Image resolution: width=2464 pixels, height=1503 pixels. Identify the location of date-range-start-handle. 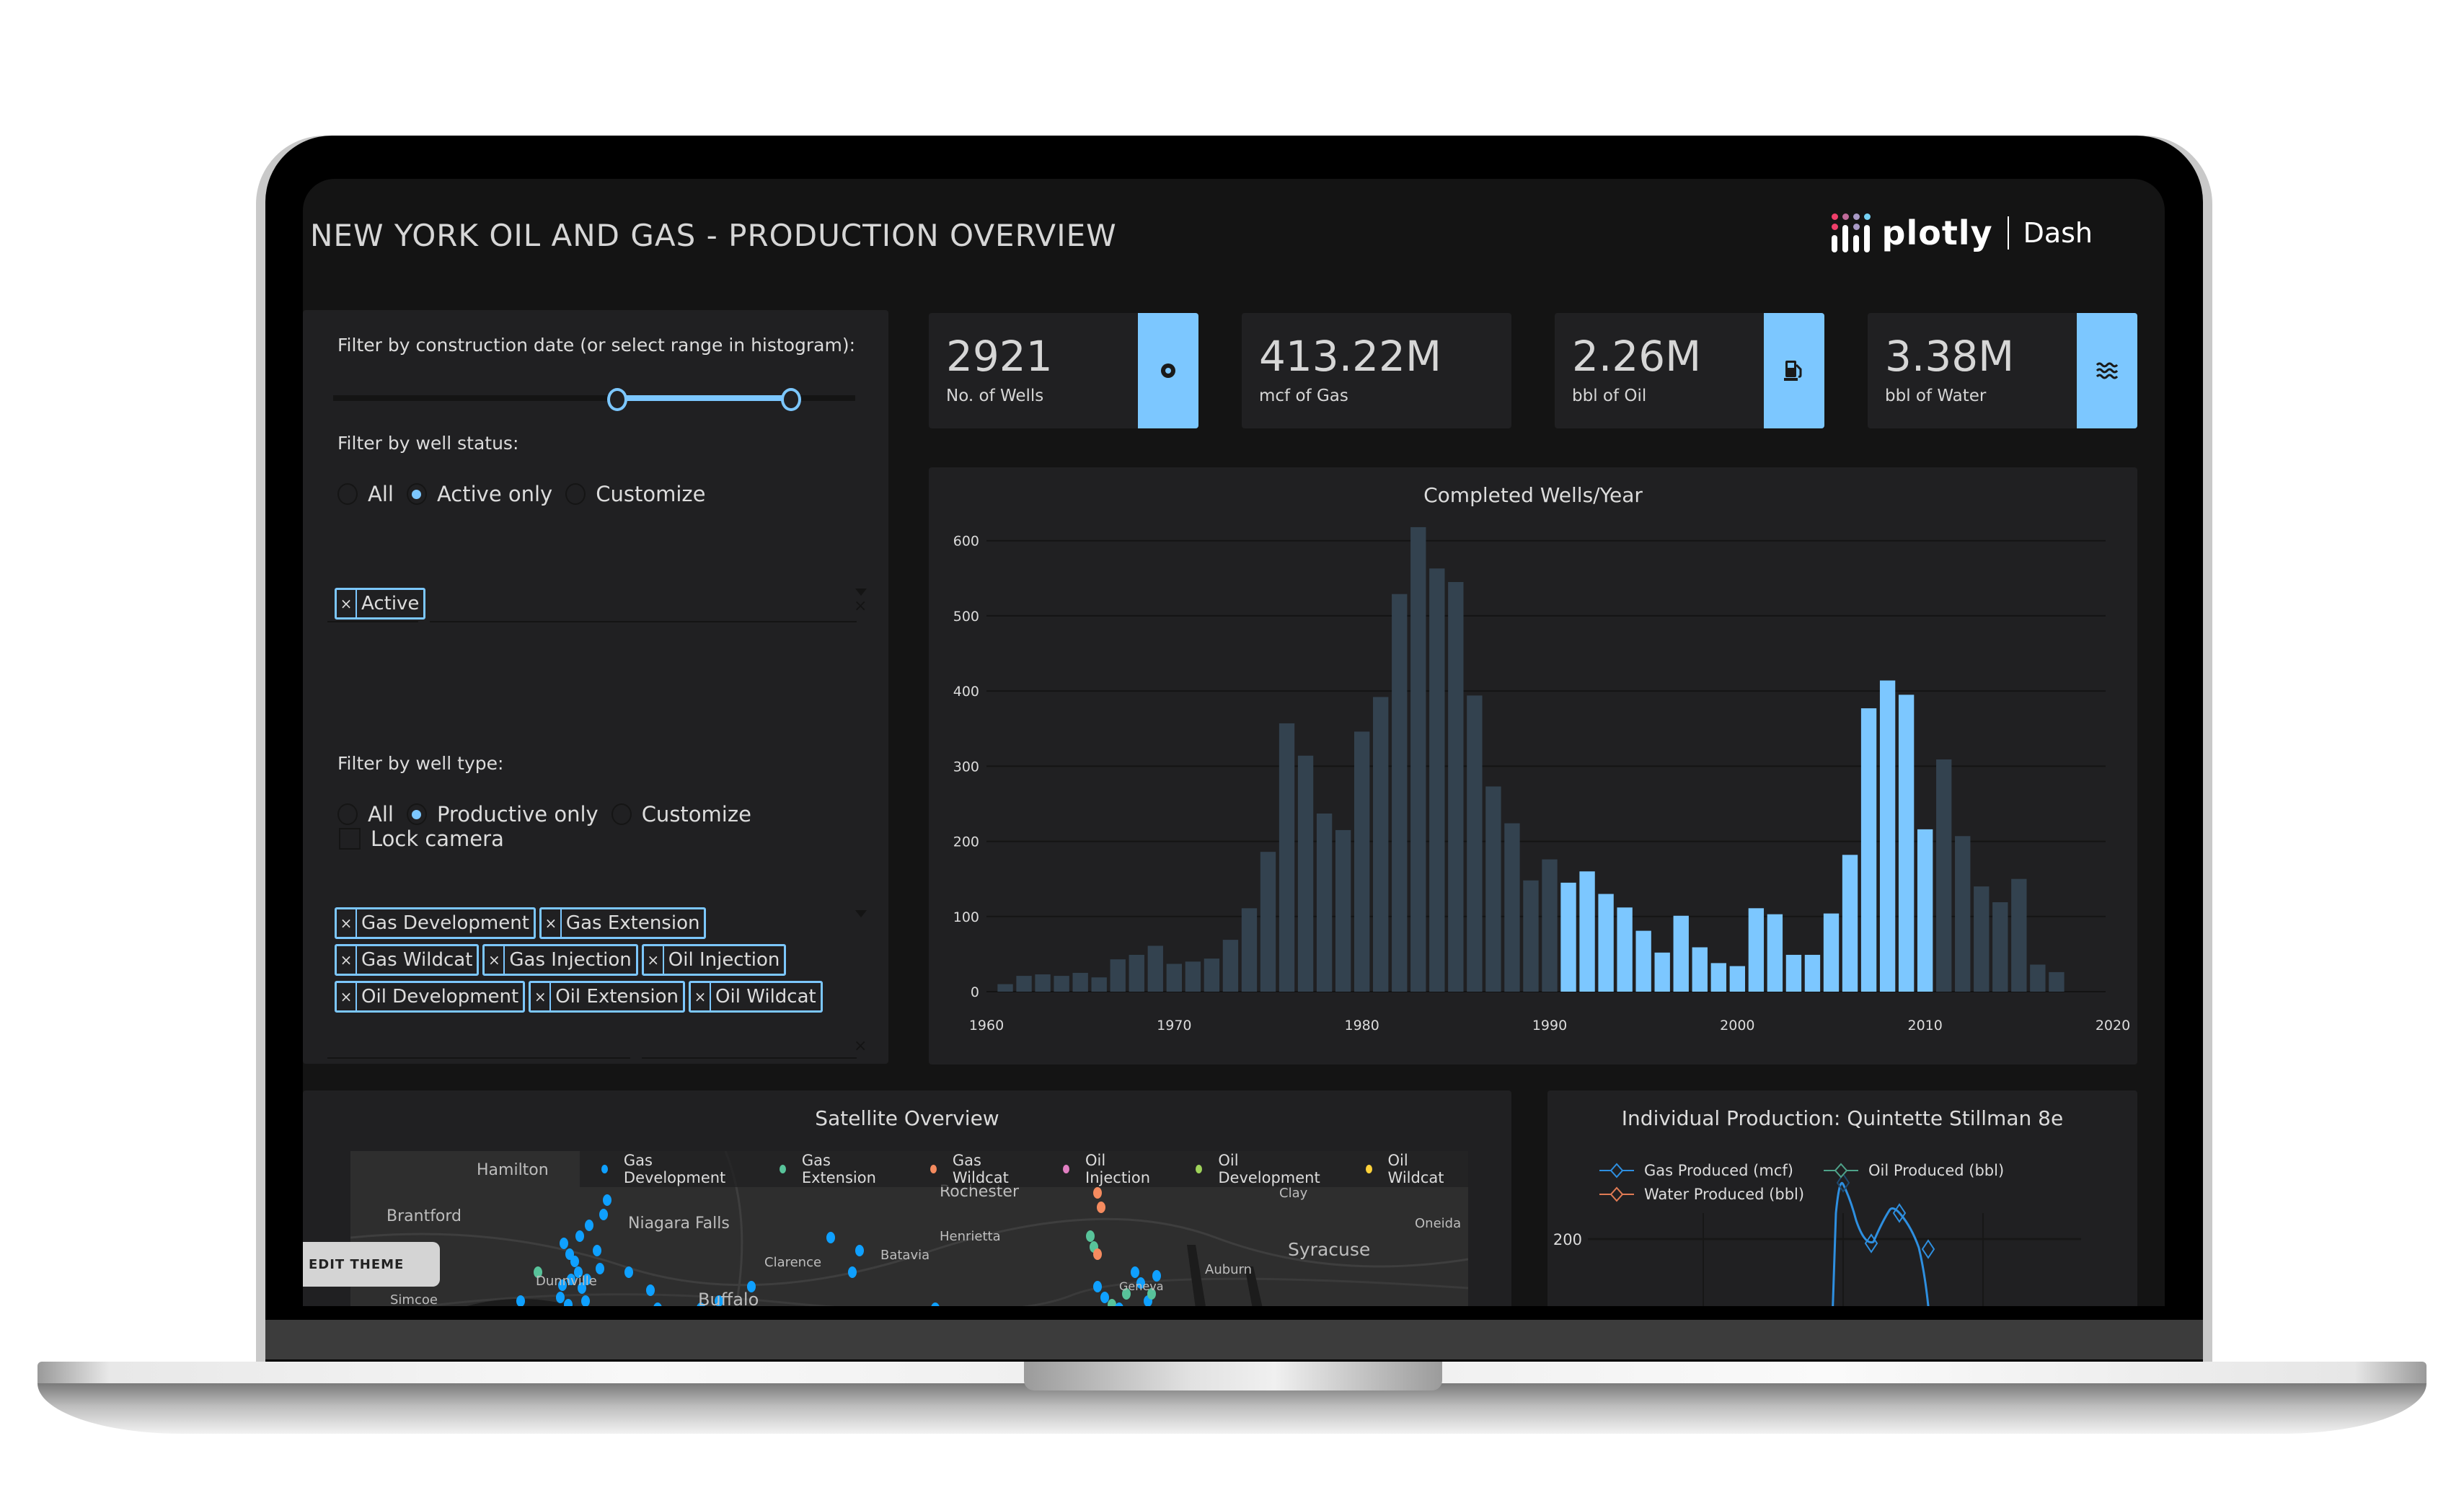
(616, 399).